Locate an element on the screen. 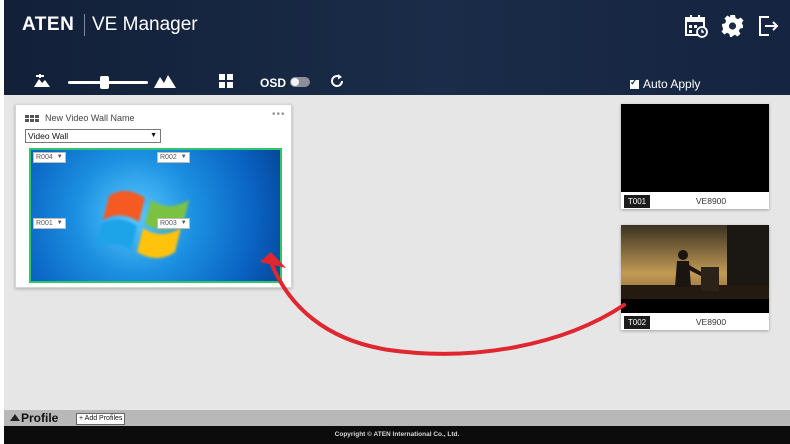  profile-bar: Profile + Add Profiles is located at coordinates (397, 418).